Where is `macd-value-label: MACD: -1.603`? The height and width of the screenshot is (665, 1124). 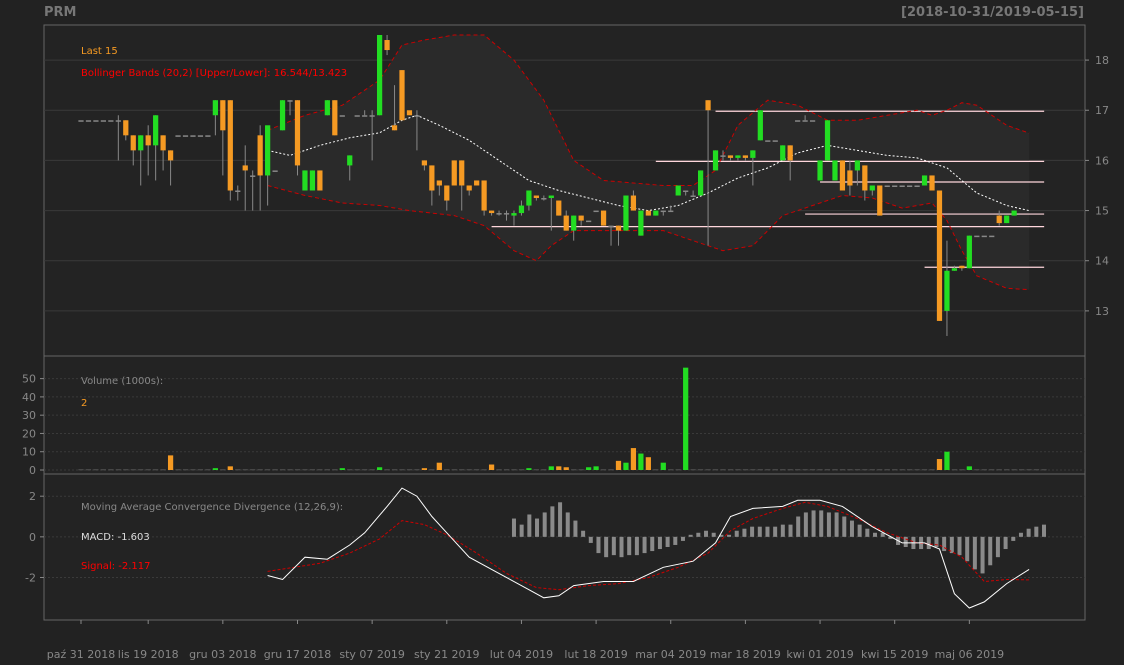
macd-value-label: MACD: -1.603 is located at coordinates (115, 537).